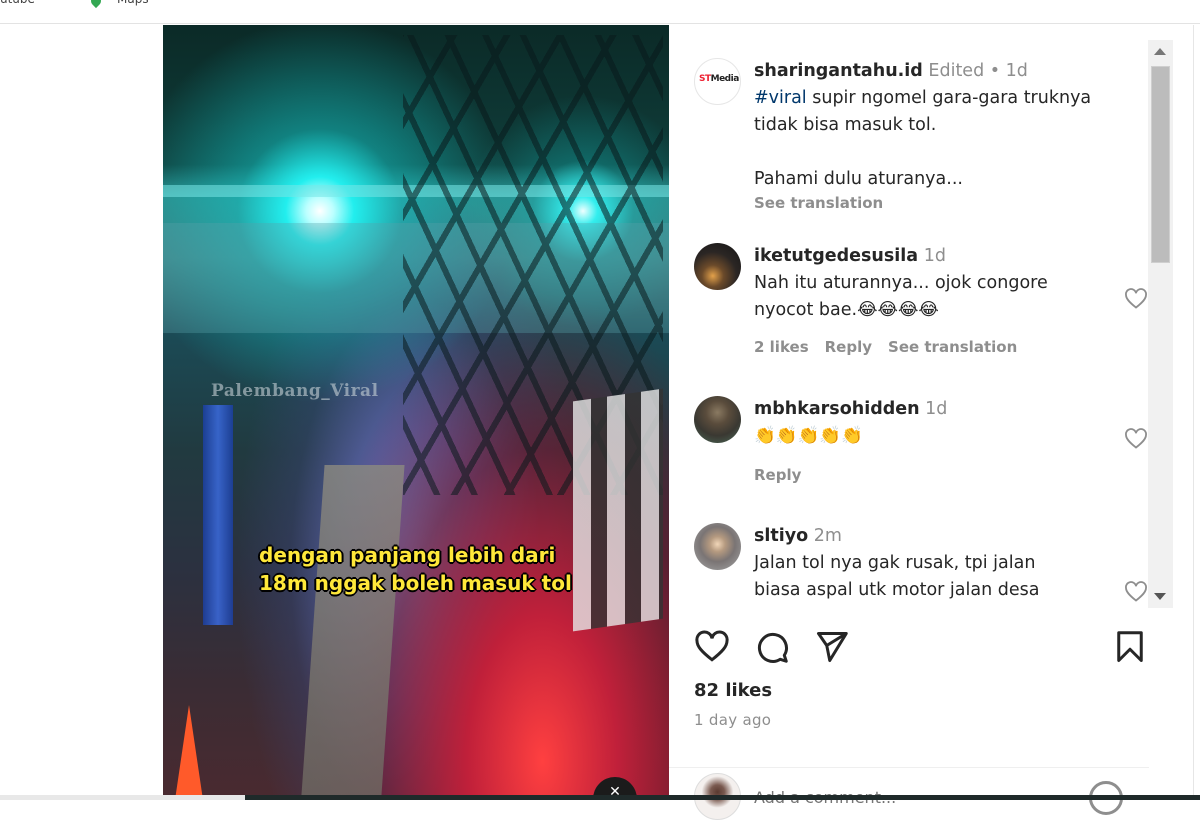 This screenshot has height=820, width=1200. I want to click on maps-pin-icon, so click(96, 4).